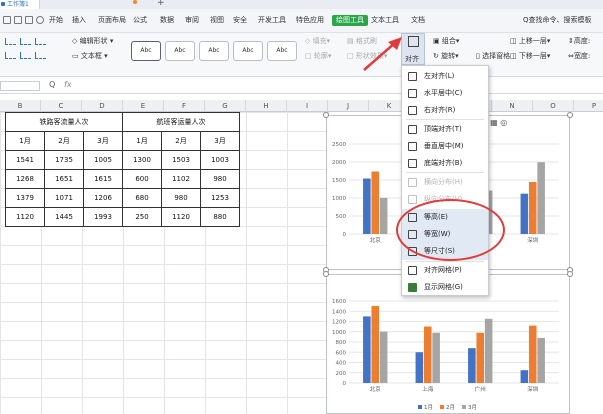 The width and height of the screenshot is (603, 414). I want to click on column-header-i: I, so click(307, 106).